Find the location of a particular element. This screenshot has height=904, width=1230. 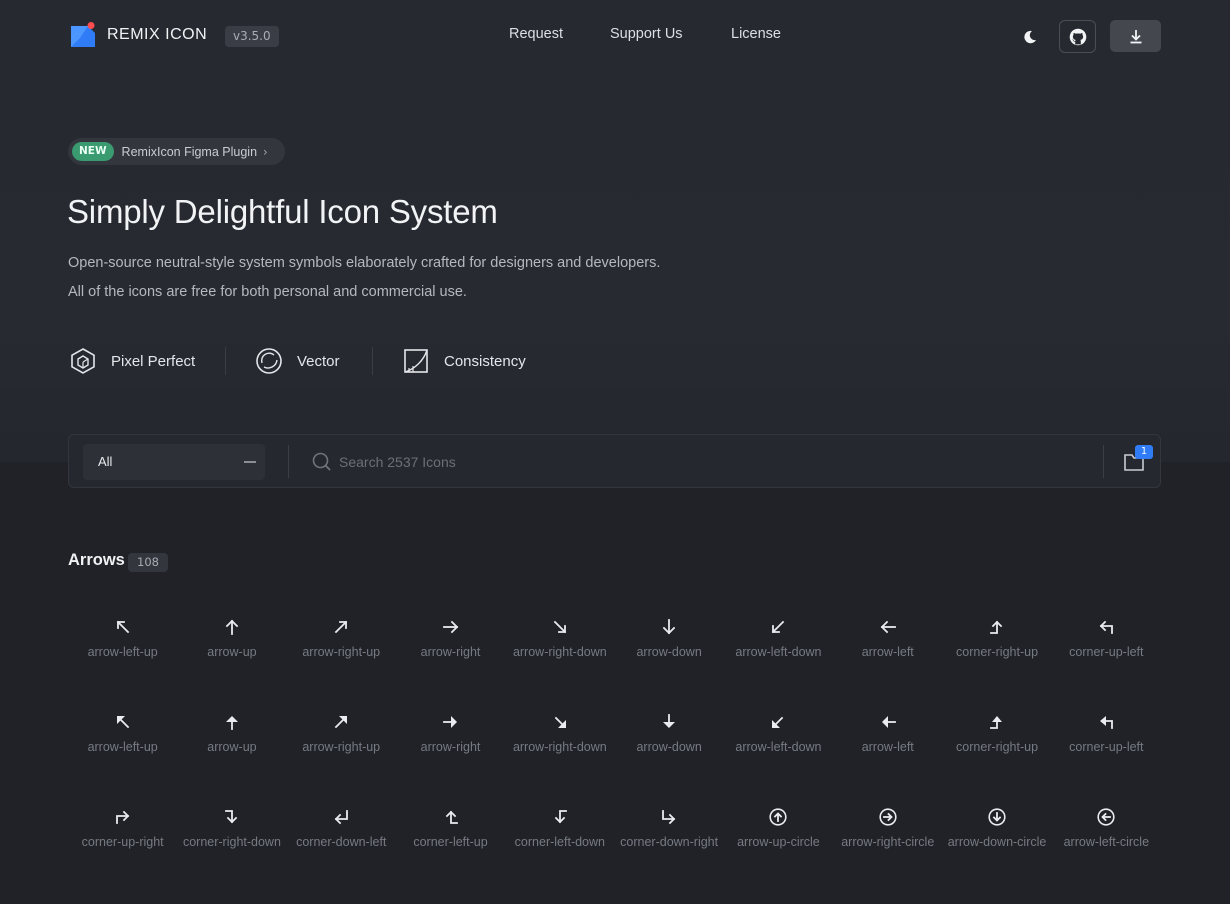

arrow-up-icon is located at coordinates (231, 723).